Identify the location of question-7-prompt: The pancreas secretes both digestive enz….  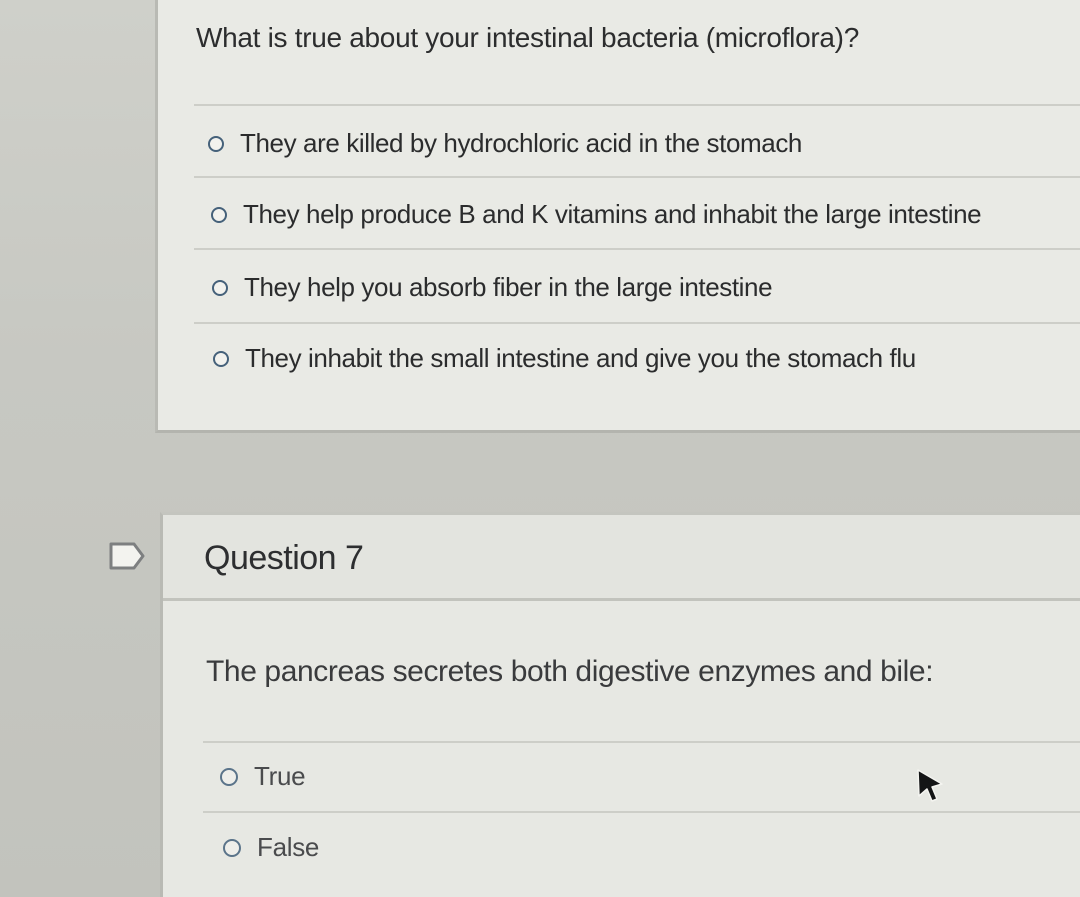
(570, 671).